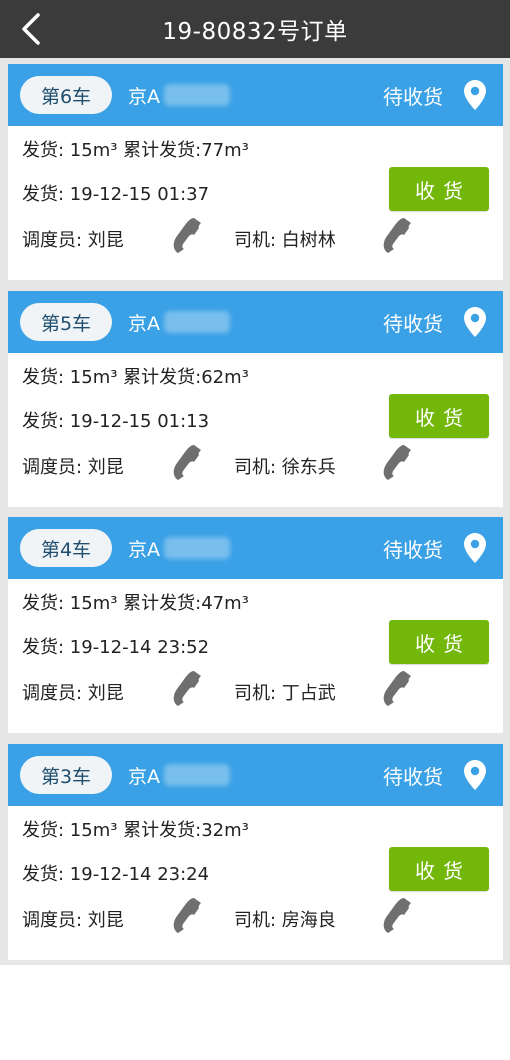  What do you see at coordinates (135, 150) in the screenshot?
I see `shipment-volume: 发货: 15m³ 累计发货:77m³` at bounding box center [135, 150].